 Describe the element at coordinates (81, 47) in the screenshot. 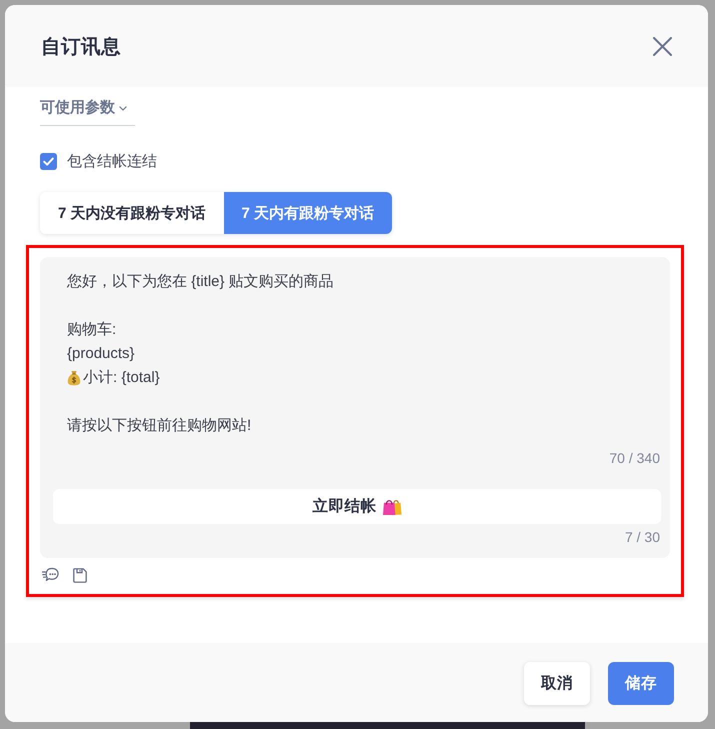

I see `dialog-title: 自订讯息` at that location.